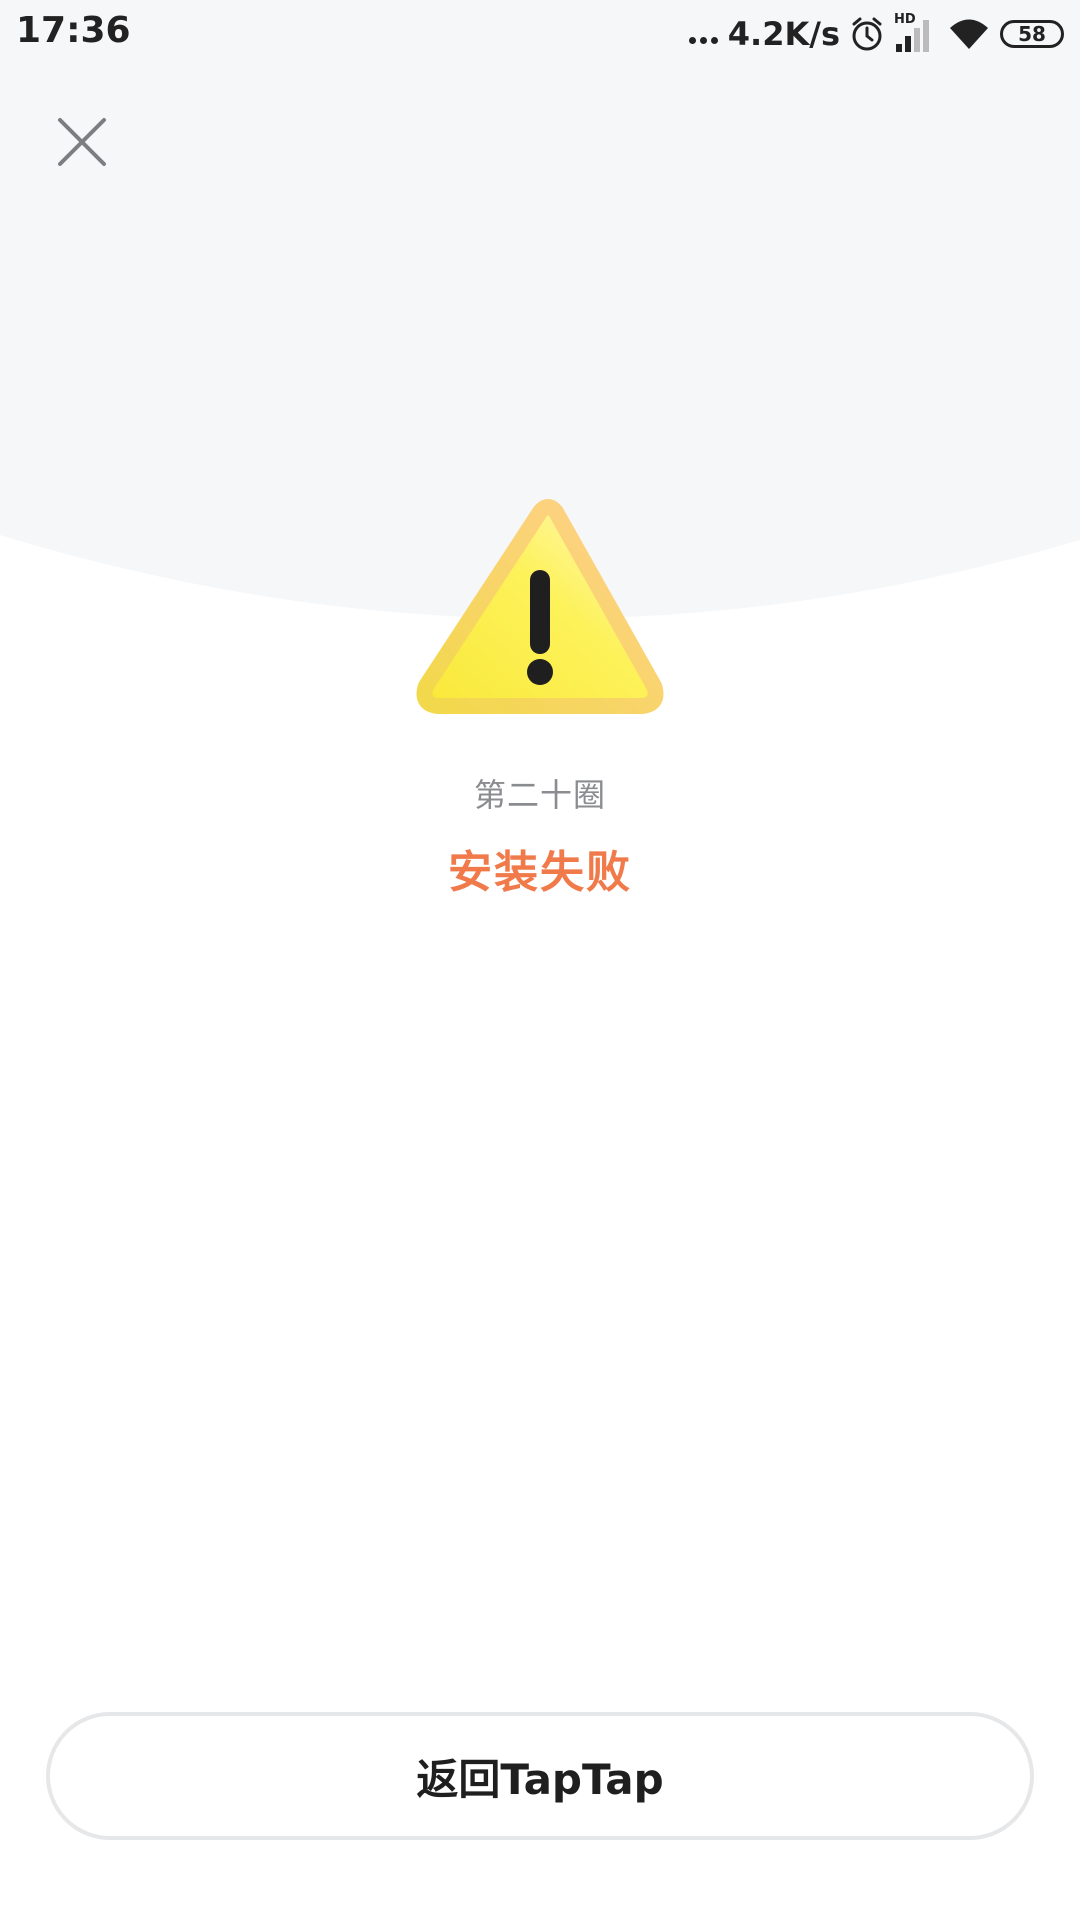 Image resolution: width=1080 pixels, height=1920 pixels. What do you see at coordinates (540, 606) in the screenshot?
I see `warning-icon` at bounding box center [540, 606].